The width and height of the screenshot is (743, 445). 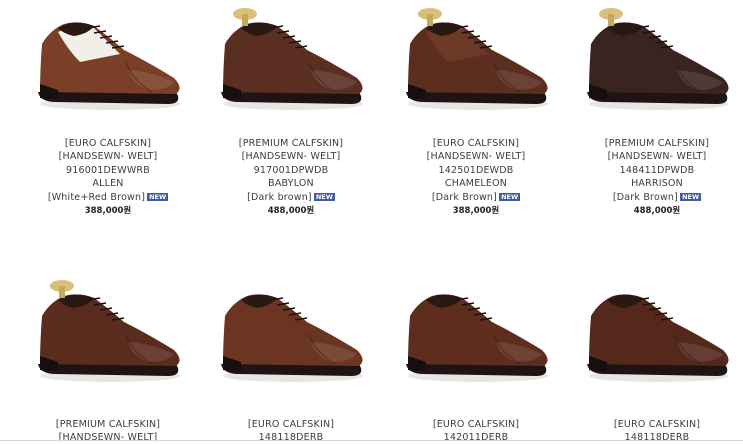 What do you see at coordinates (96, 198) in the screenshot?
I see `product-color: [White+Red Brown]` at bounding box center [96, 198].